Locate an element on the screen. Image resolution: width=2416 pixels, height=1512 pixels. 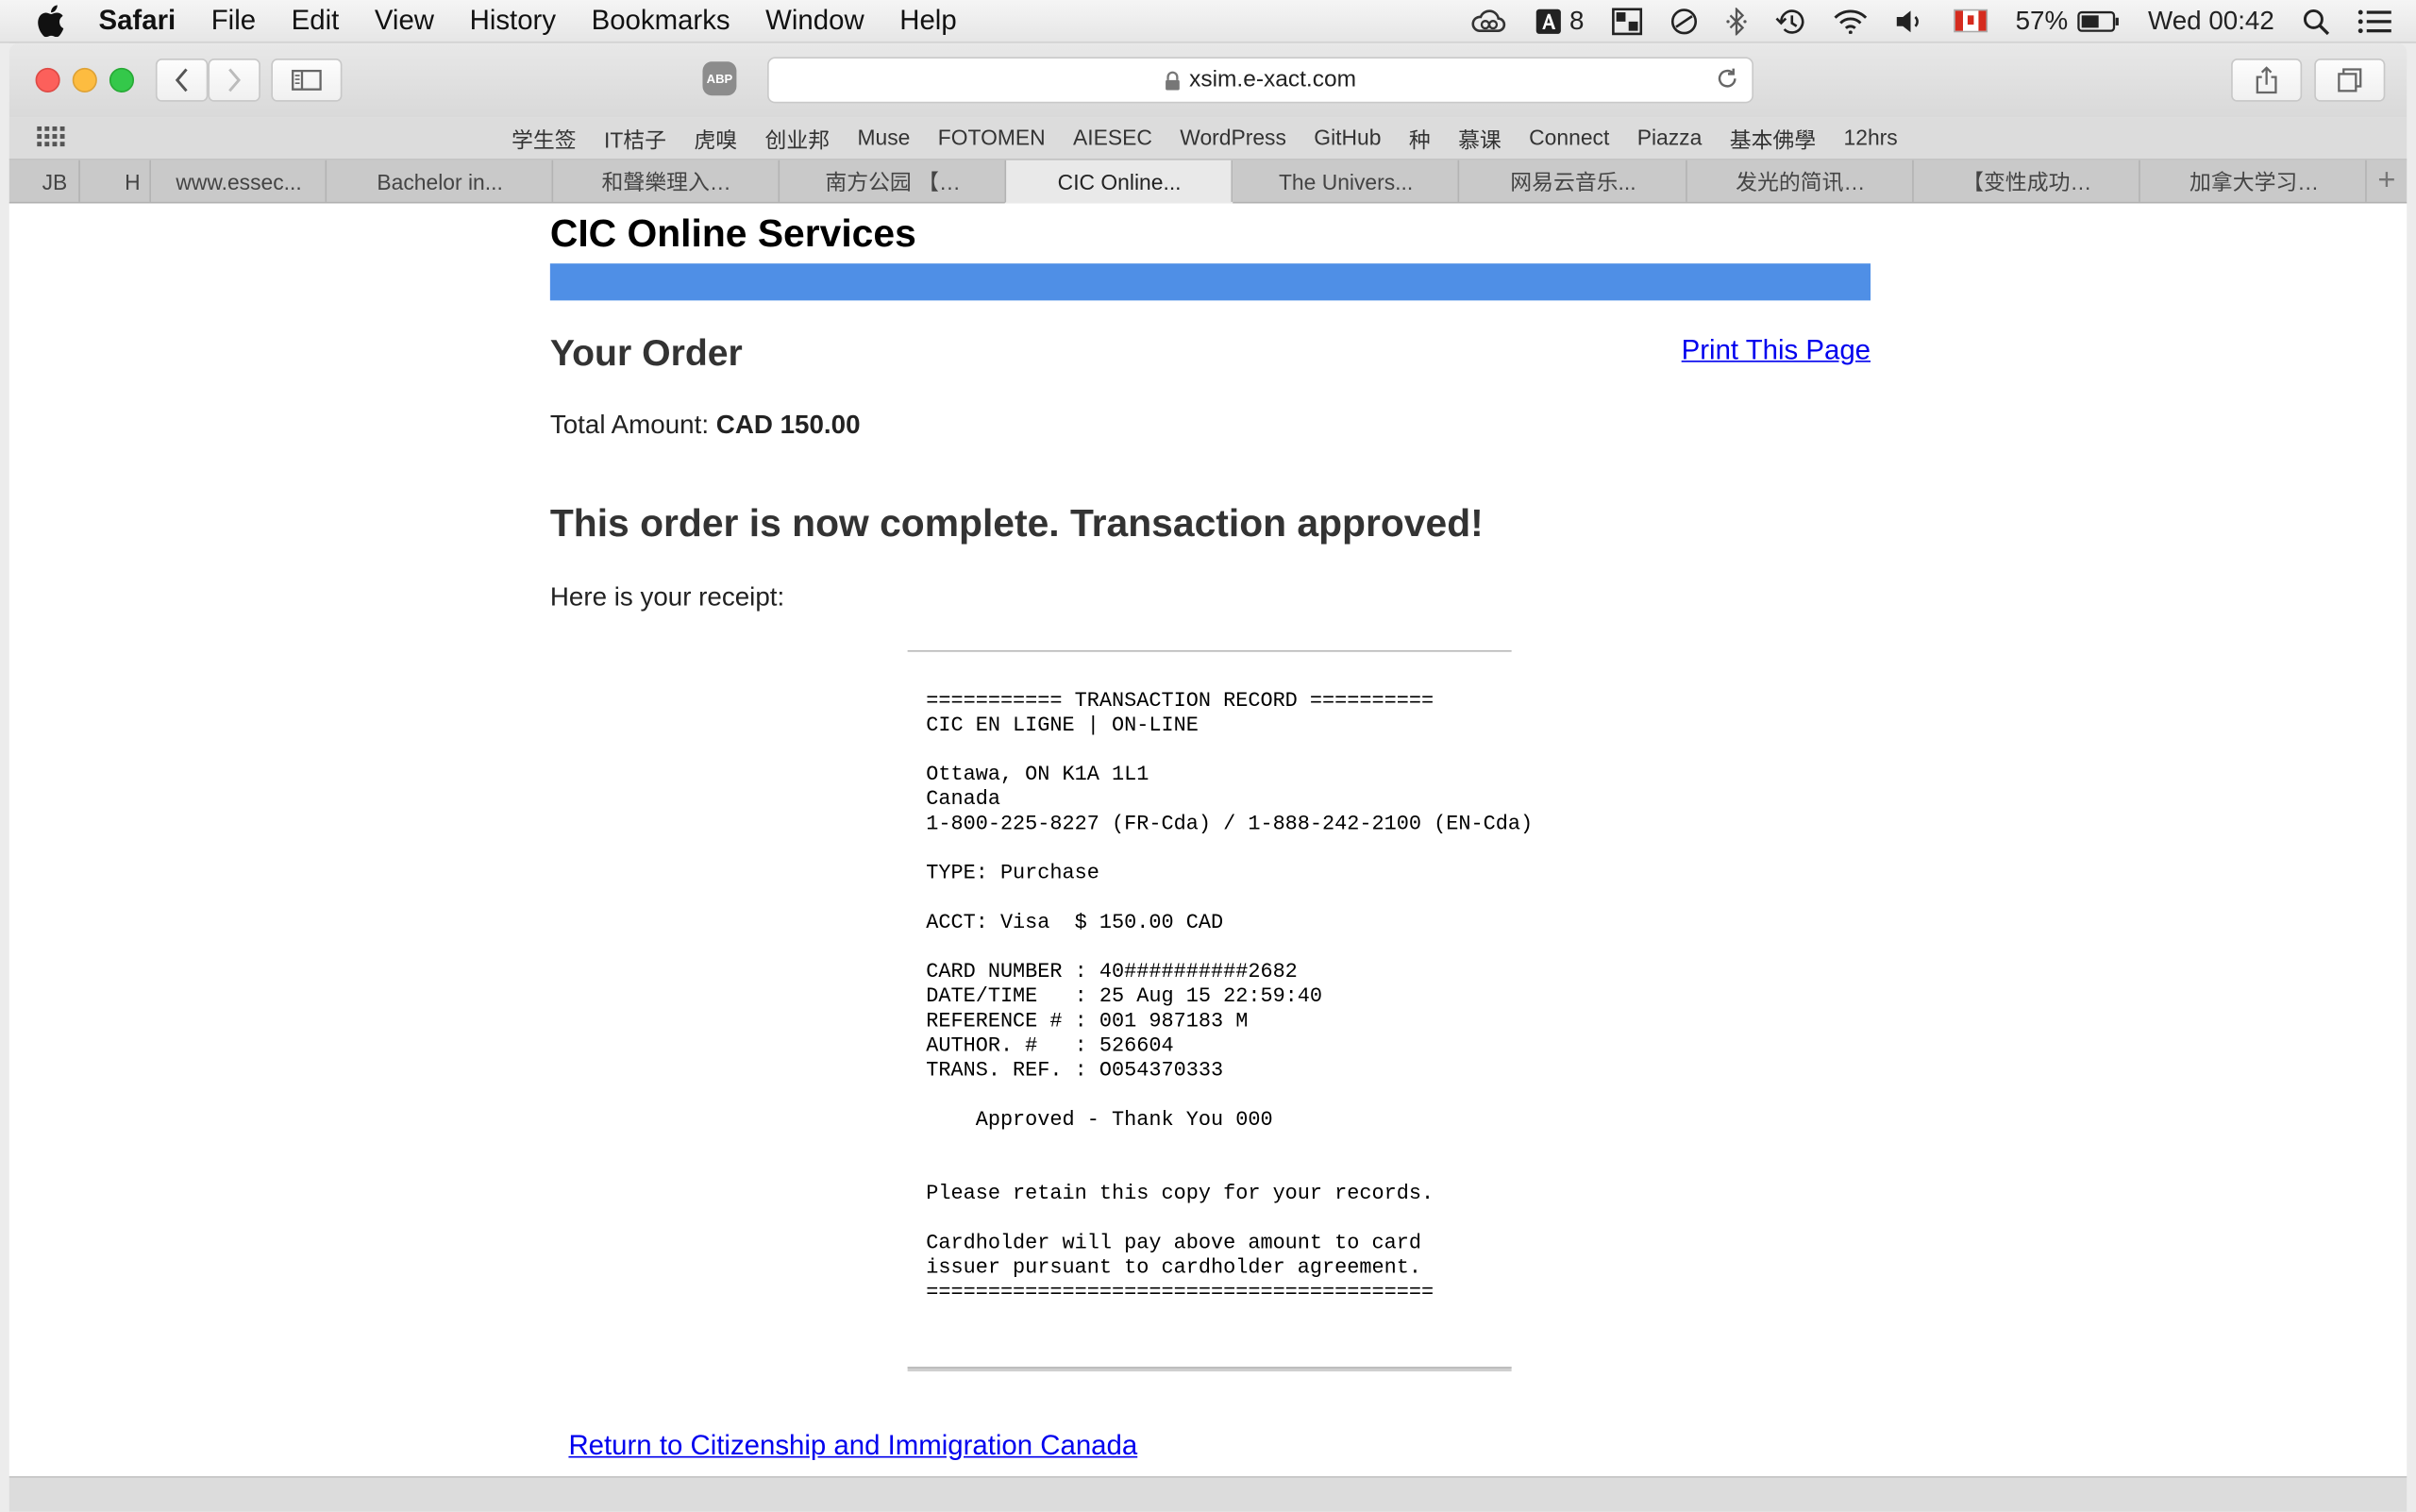
receipt-line: TRANS. REF. : O054370333 is located at coordinates (1075, 1072).